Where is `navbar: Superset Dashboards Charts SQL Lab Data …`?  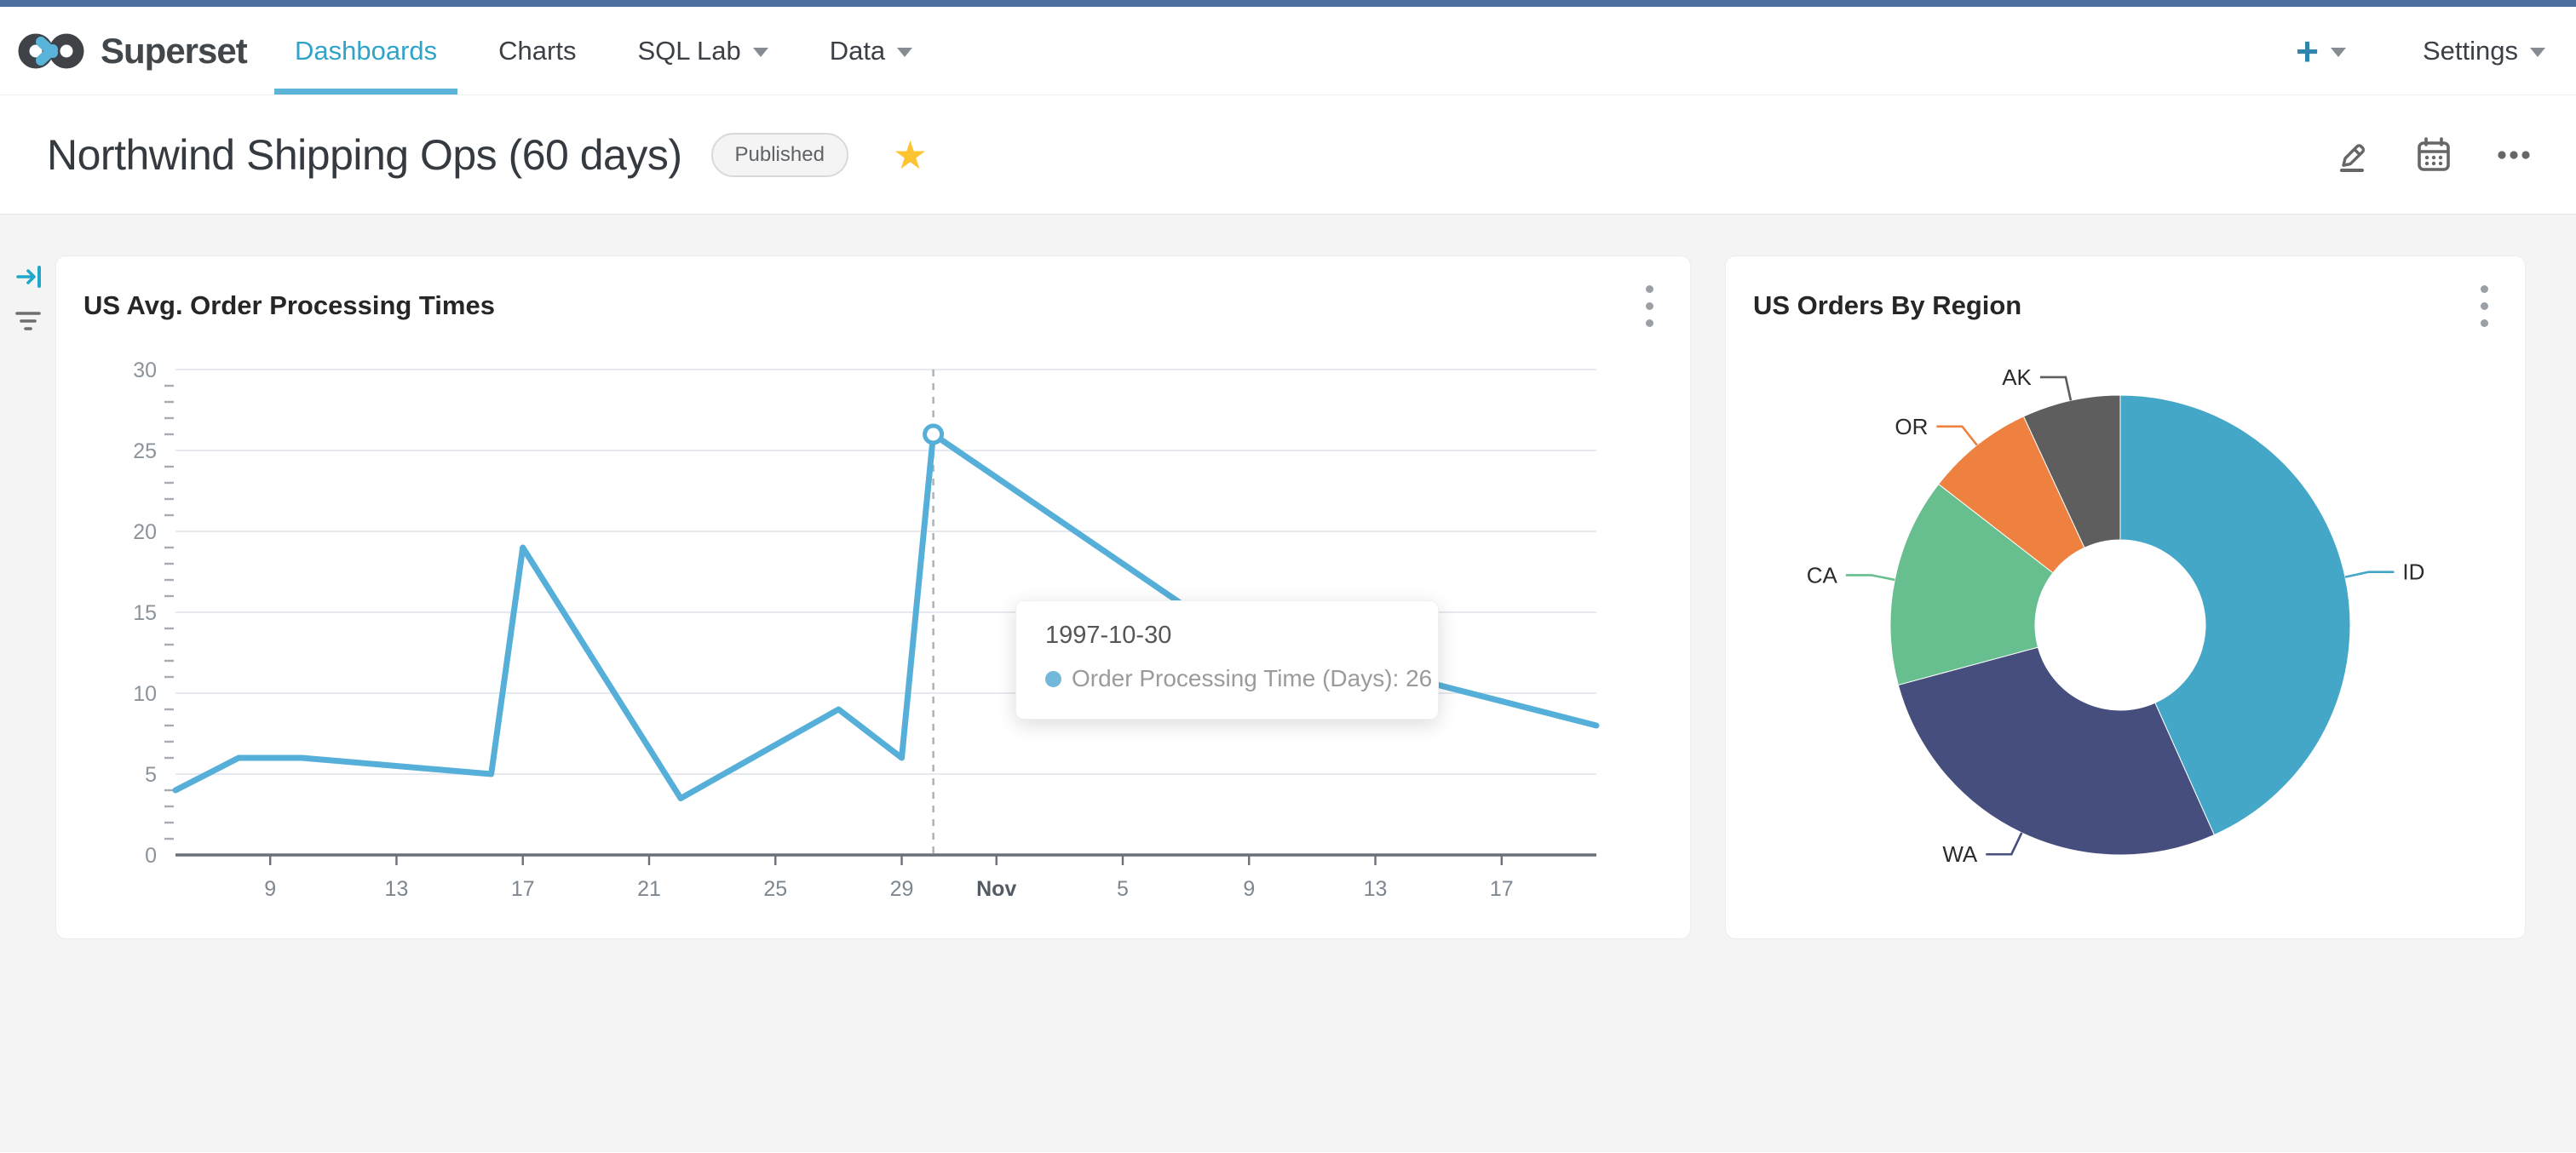
navbar: Superset Dashboards Charts SQL Lab Data … is located at coordinates (1288, 51).